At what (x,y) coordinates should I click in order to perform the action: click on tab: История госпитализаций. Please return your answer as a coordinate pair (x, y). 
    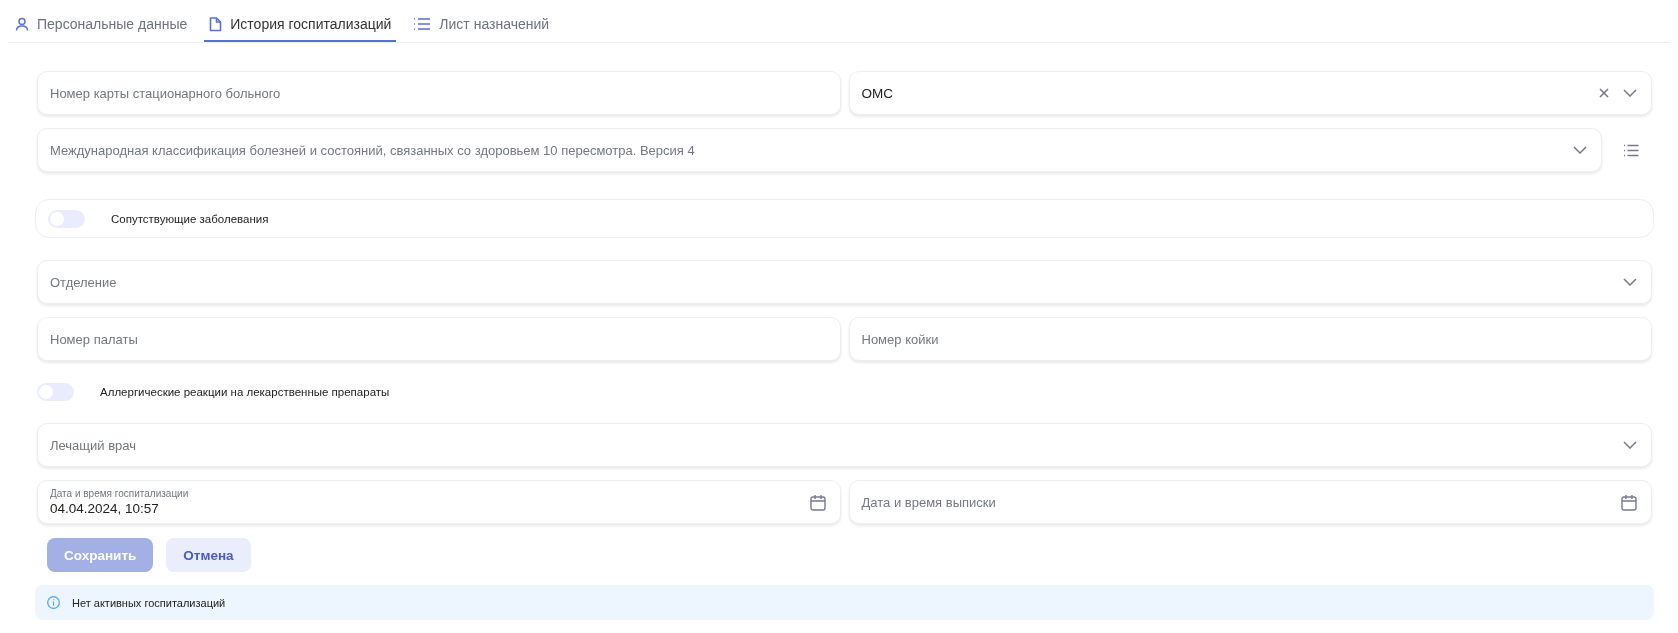
    Looking at the image, I should click on (300, 25).